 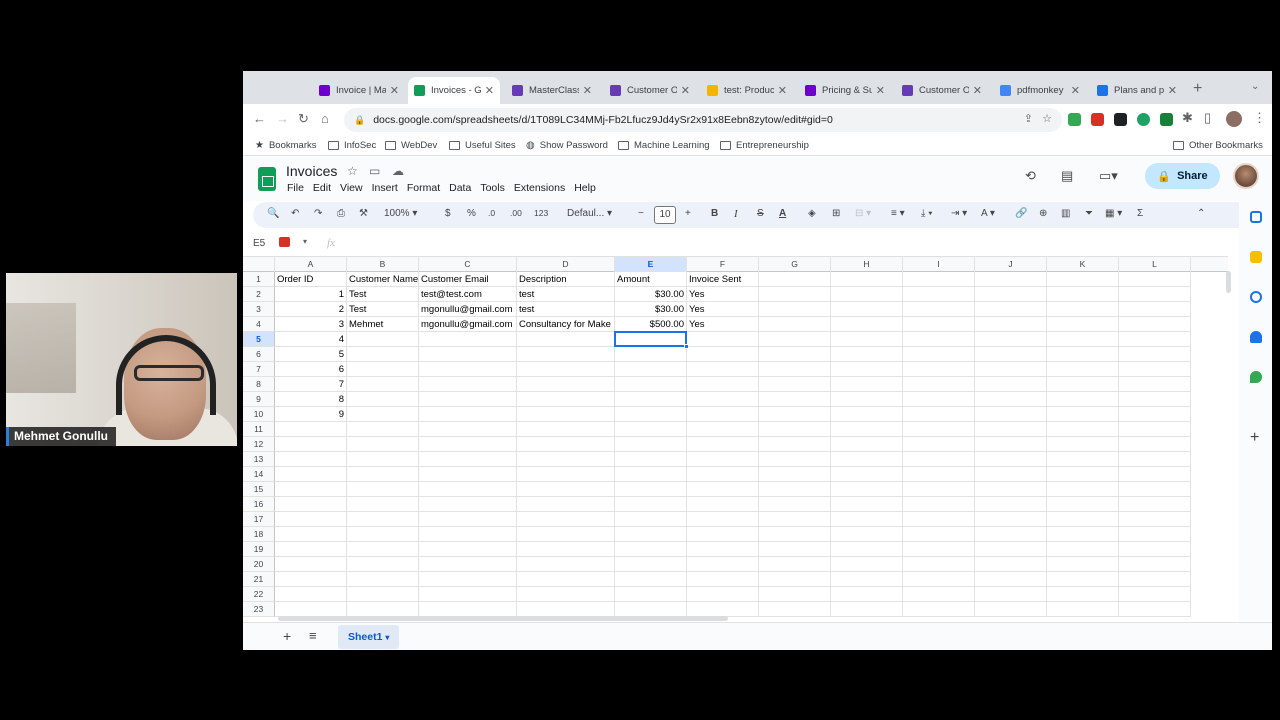 I want to click on column-header: G, so click(x=795, y=264).